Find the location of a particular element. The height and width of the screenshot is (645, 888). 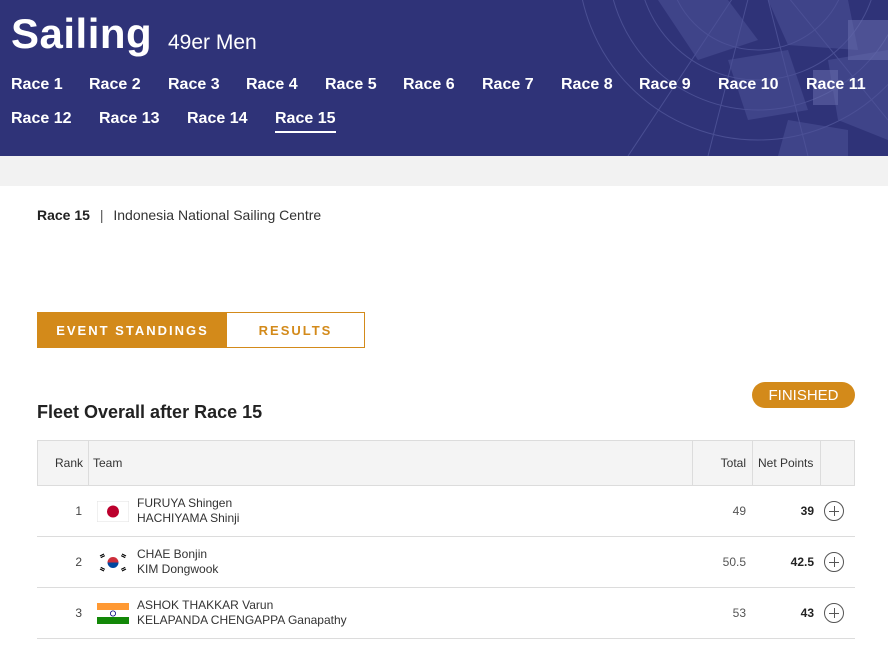

race-tab-7: Race 7 is located at coordinates (508, 85).